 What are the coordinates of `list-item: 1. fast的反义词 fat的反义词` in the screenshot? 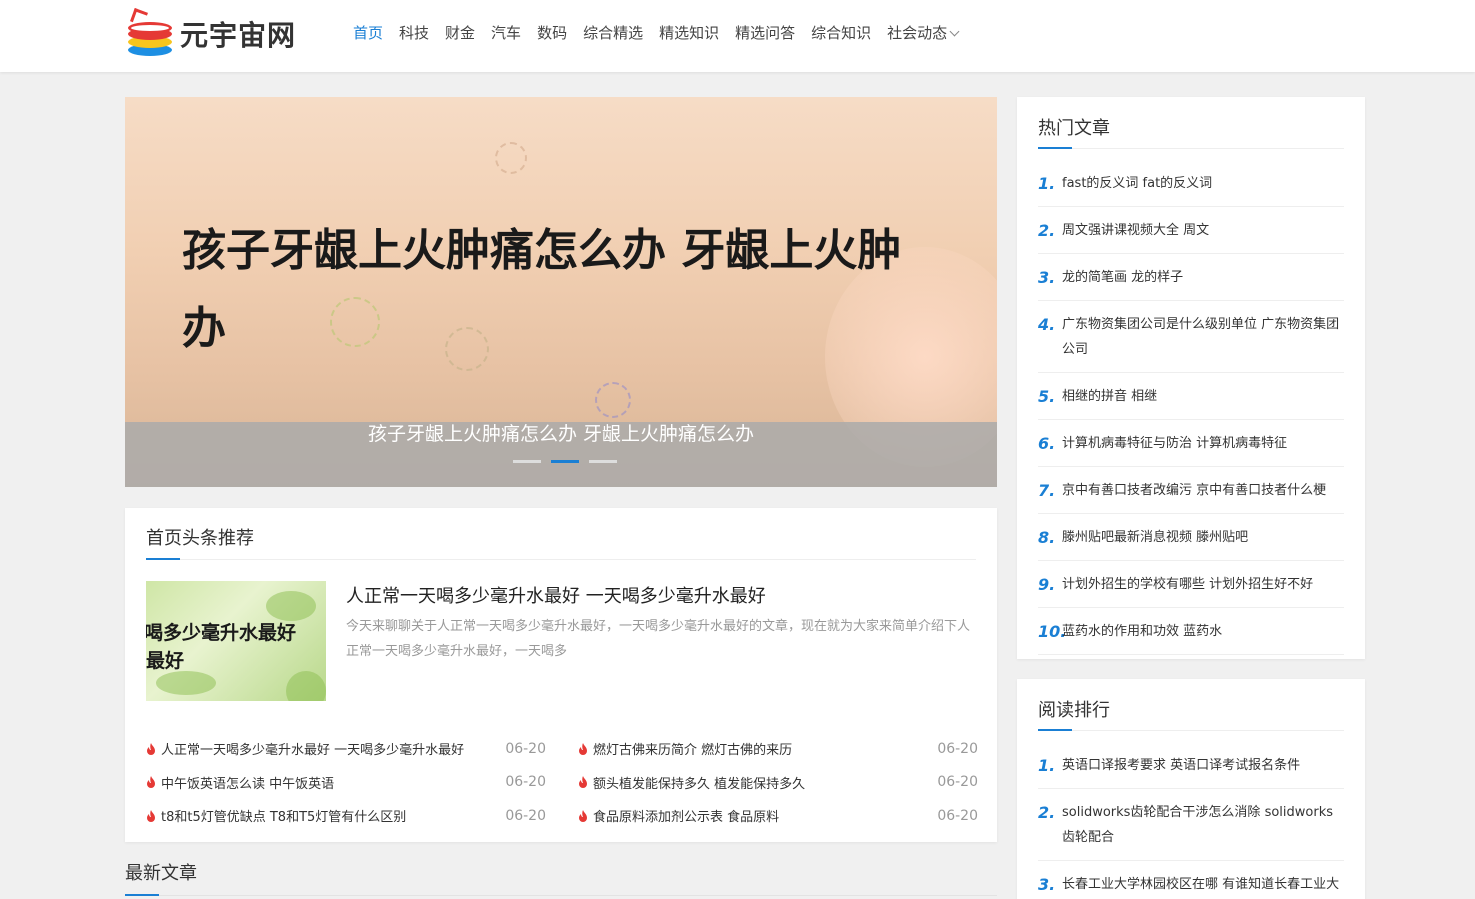 It's located at (1191, 183).